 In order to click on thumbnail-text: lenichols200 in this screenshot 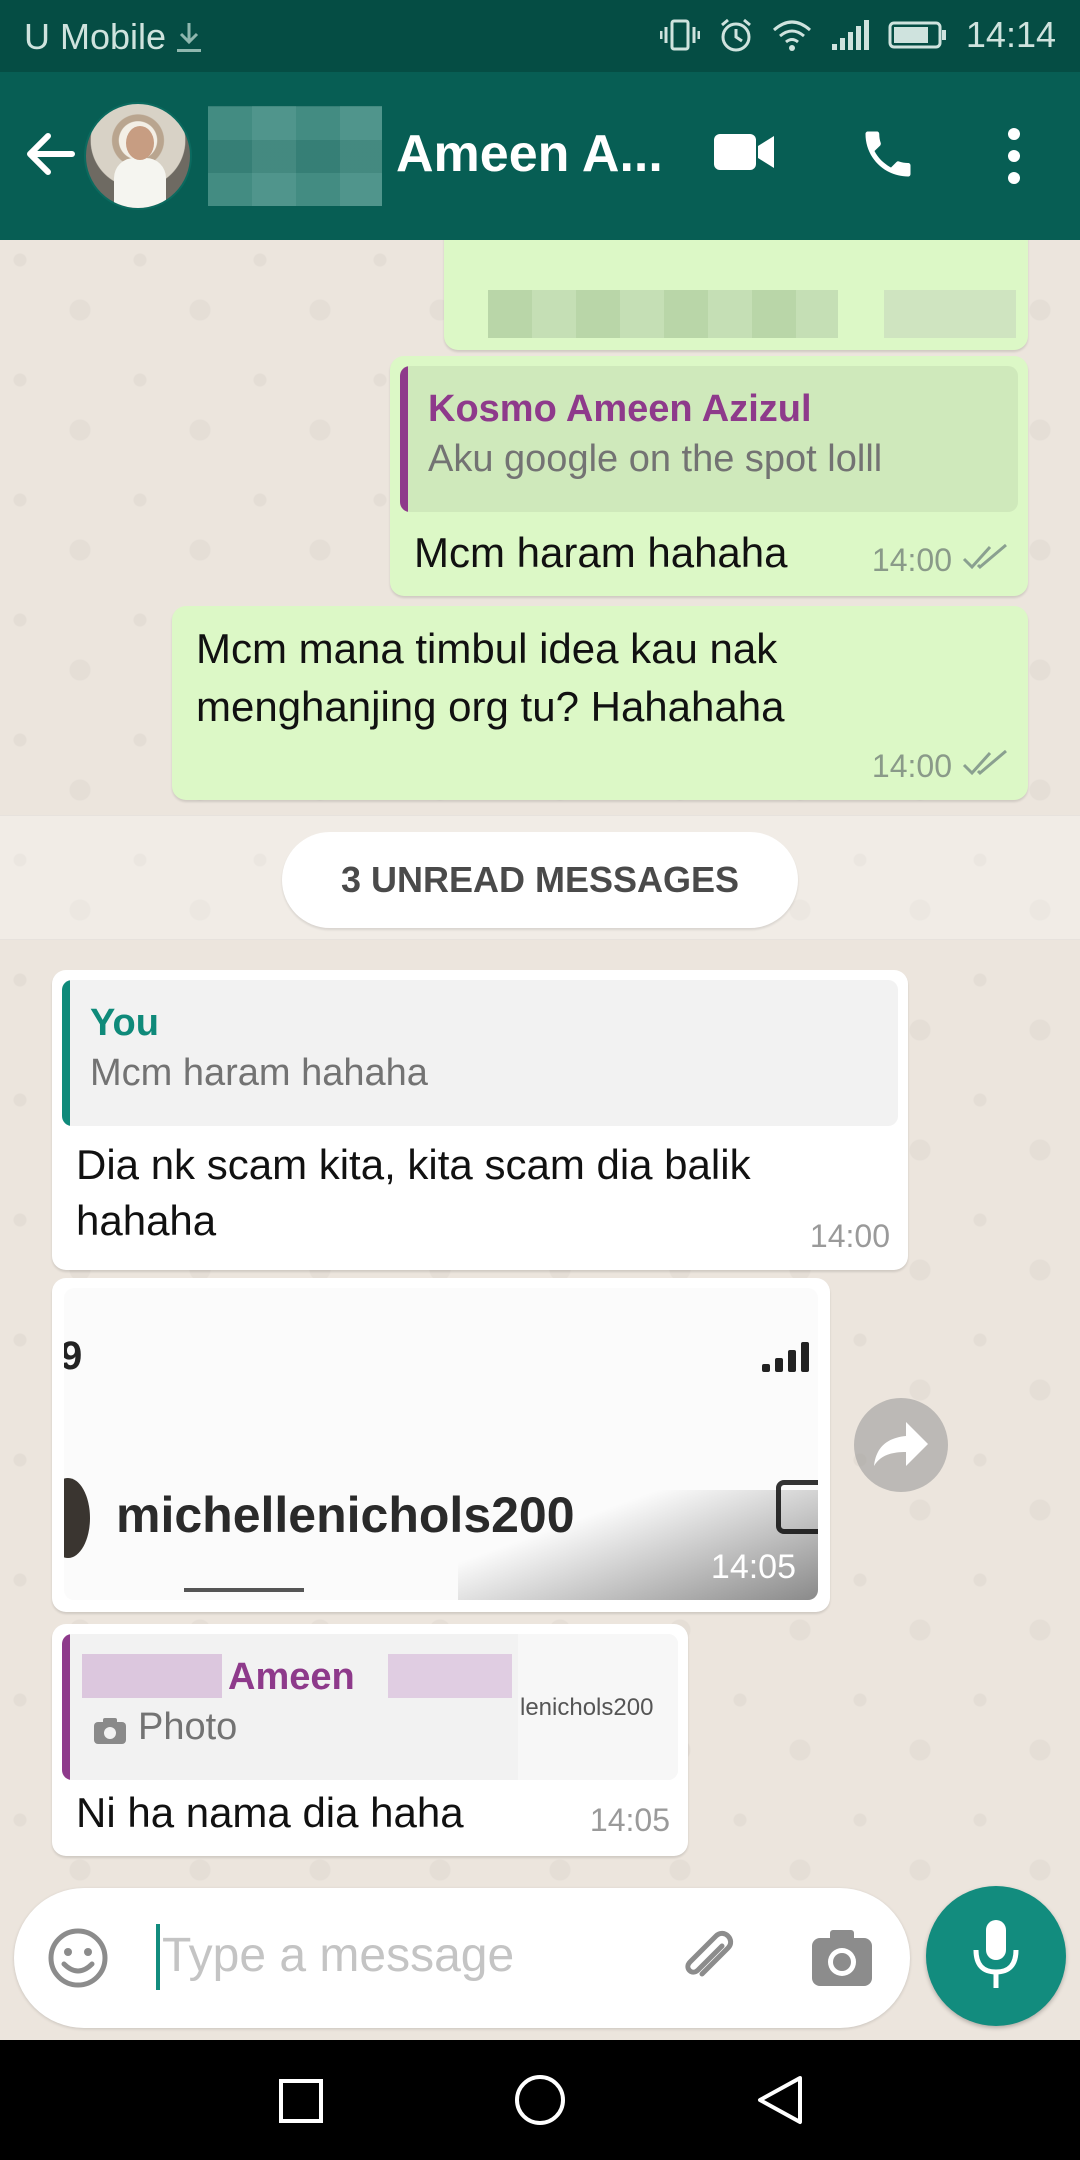, I will do `click(587, 1707)`.